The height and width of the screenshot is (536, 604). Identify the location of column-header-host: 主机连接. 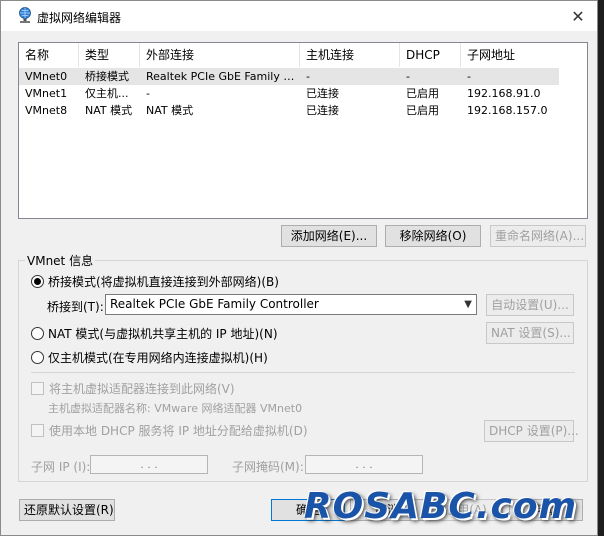
(350, 55).